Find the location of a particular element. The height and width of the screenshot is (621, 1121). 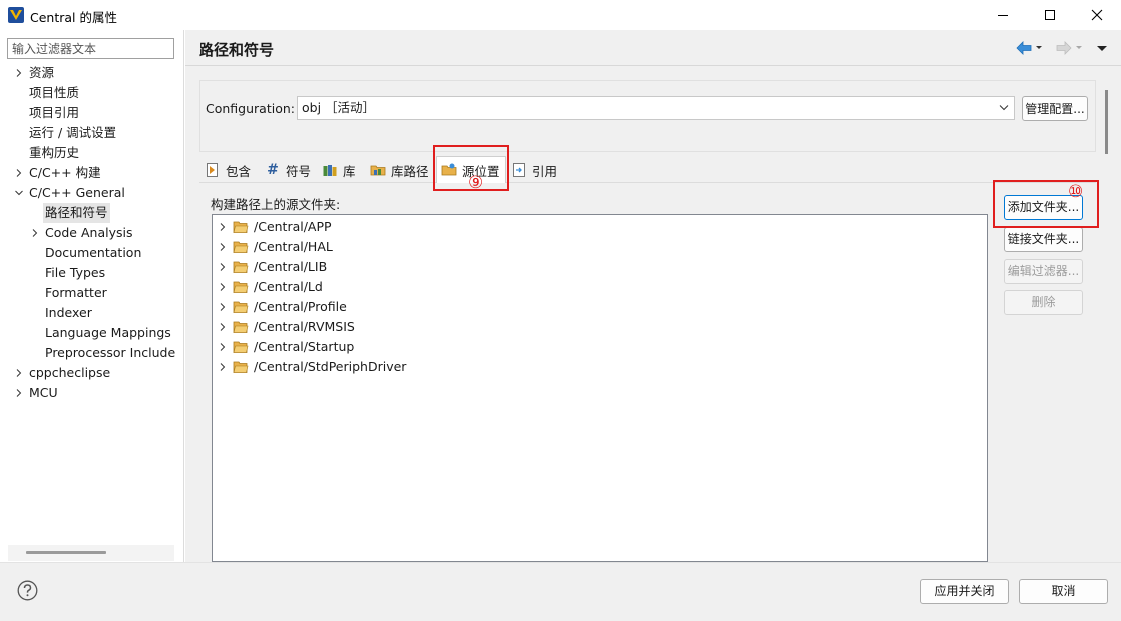

tree-item: 重构历史 is located at coordinates (92, 153).